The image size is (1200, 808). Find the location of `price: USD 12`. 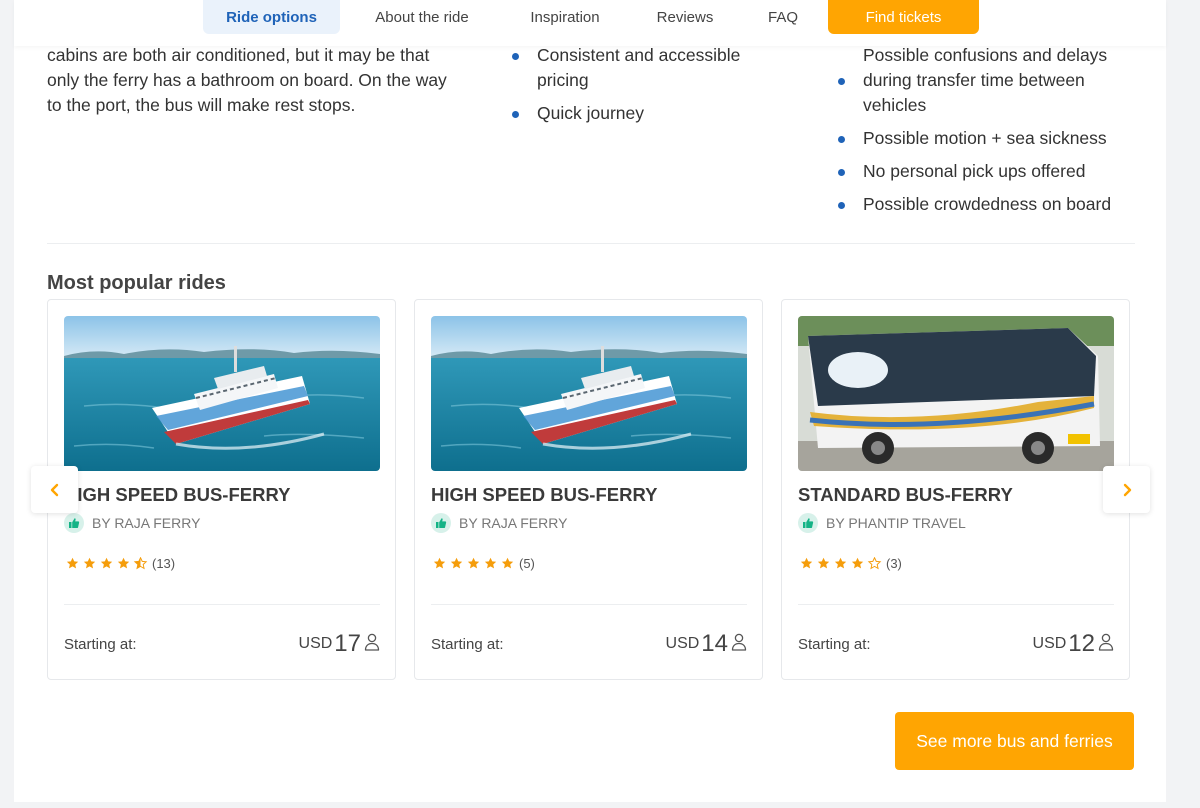

price: USD 12 is located at coordinates (1073, 644).